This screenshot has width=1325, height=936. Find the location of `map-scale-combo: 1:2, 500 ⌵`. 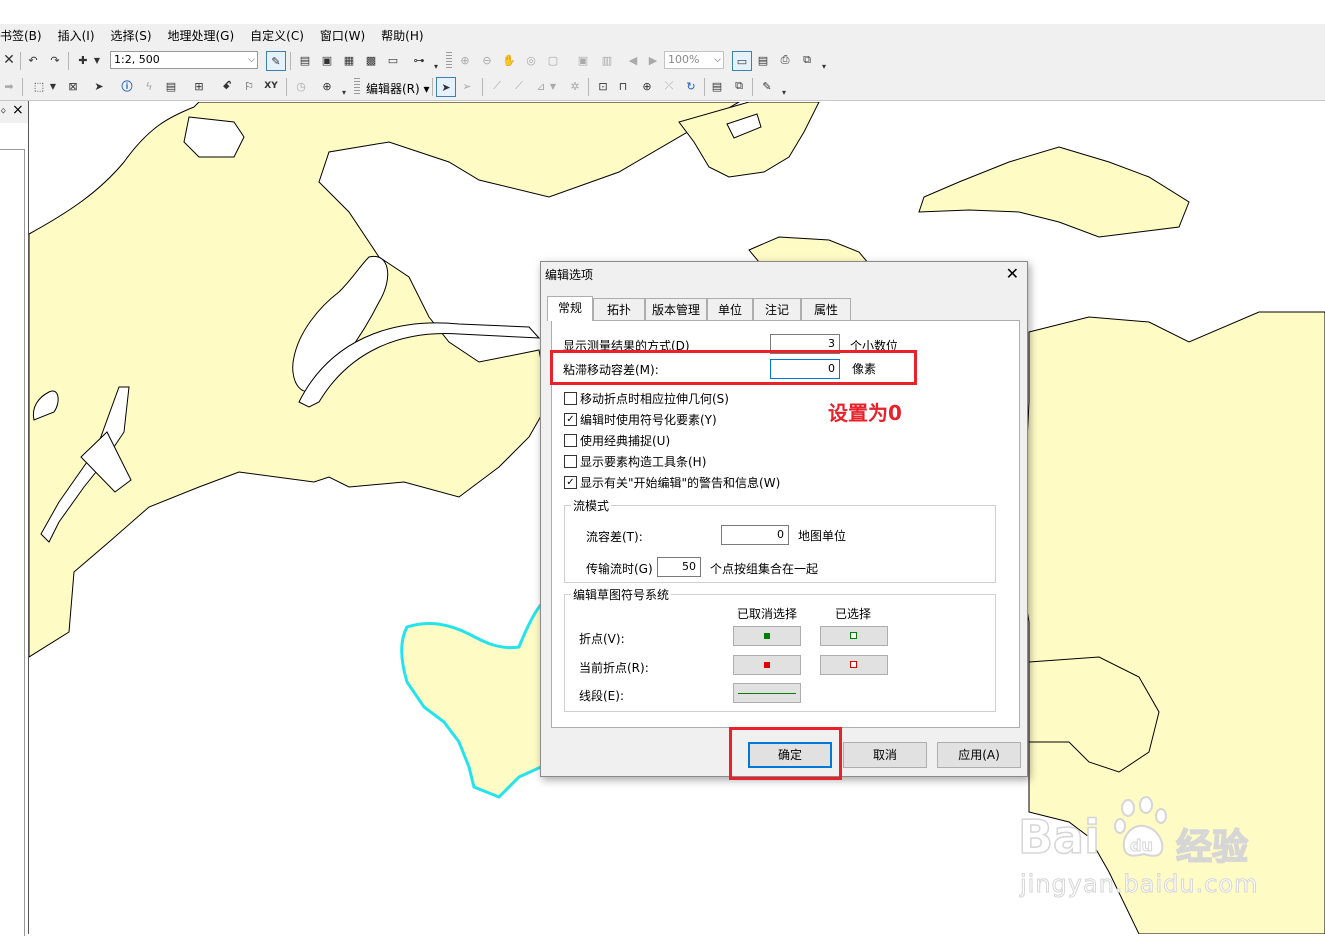

map-scale-combo: 1:2, 500 ⌵ is located at coordinates (184, 60).